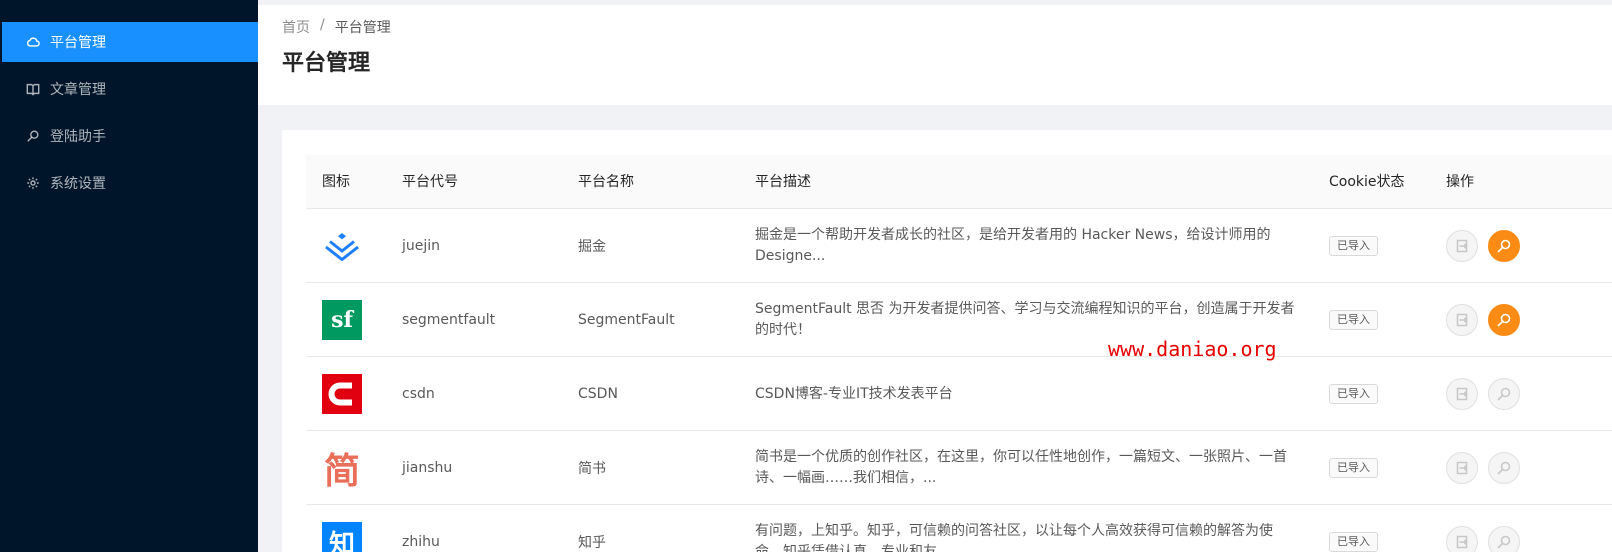 Image resolution: width=1612 pixels, height=552 pixels. What do you see at coordinates (1192, 349) in the screenshot?
I see `watermark: www.daniao.org` at bounding box center [1192, 349].